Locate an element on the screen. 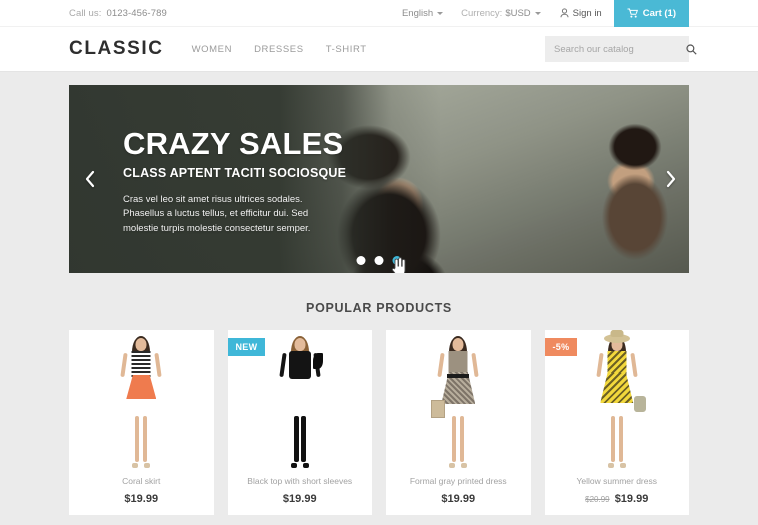 The height and width of the screenshot is (525, 758). product-name: Coral skirt is located at coordinates (141, 481).